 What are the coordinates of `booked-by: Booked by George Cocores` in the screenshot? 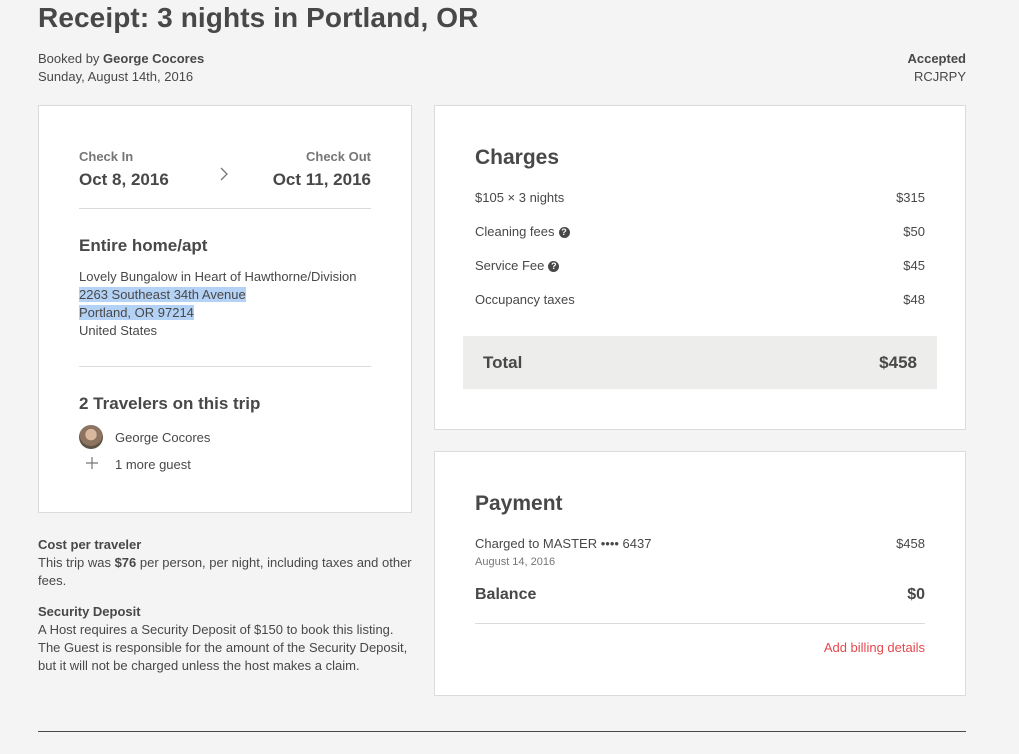 It's located at (121, 59).